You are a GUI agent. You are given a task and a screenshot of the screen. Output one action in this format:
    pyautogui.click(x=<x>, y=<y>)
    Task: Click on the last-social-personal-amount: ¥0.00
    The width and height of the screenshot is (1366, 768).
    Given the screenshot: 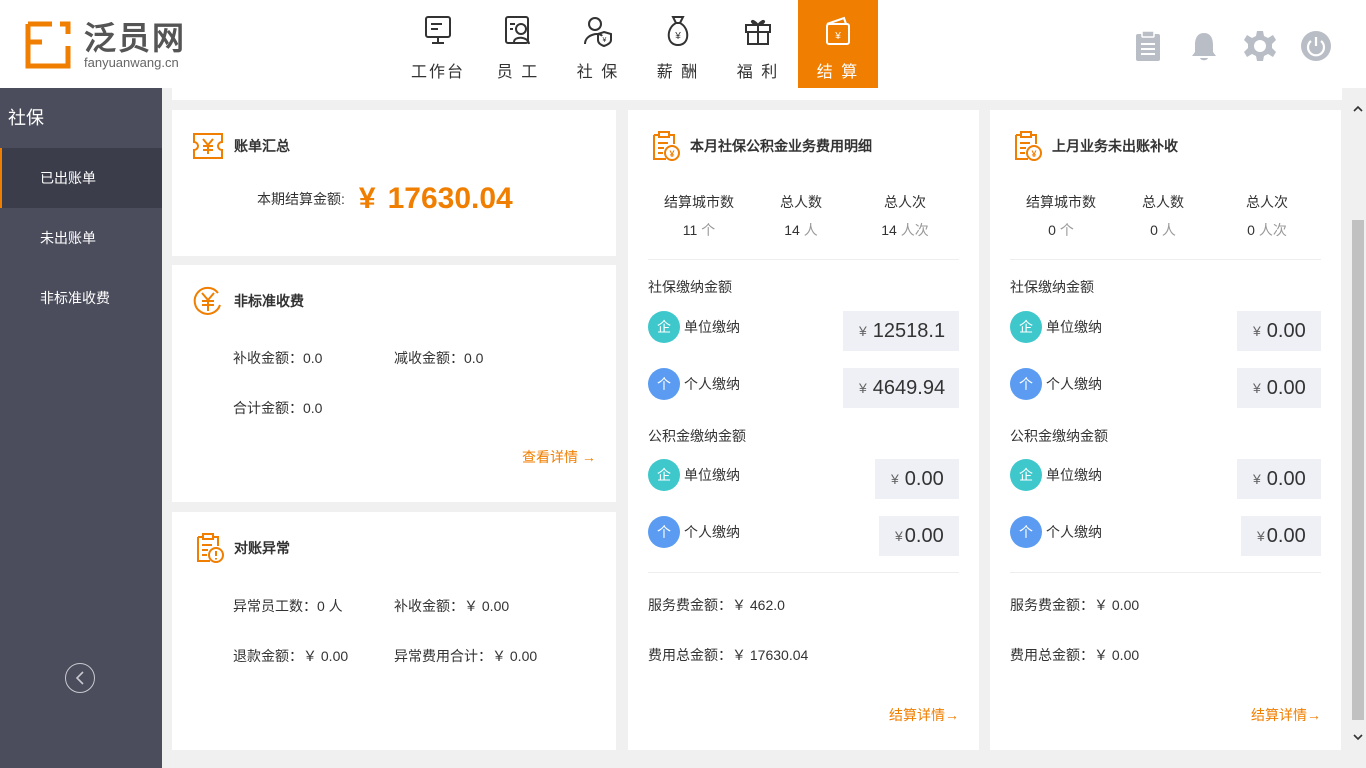 What is the action you would take?
    pyautogui.click(x=1279, y=388)
    